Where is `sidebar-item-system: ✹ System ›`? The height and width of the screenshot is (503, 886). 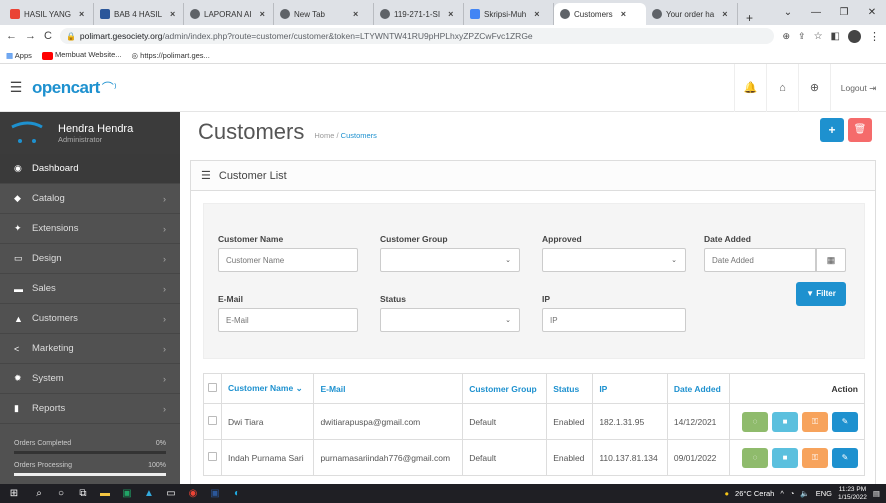 sidebar-item-system: ✹ System › is located at coordinates (90, 379).